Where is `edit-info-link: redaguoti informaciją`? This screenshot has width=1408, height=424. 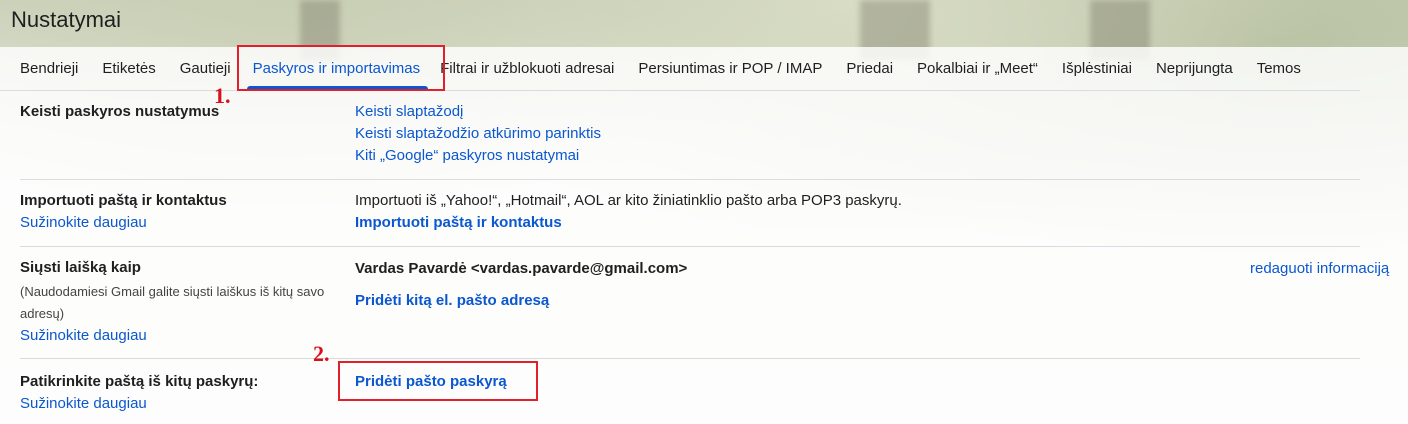
edit-info-link: redaguoti informaciją is located at coordinates (1319, 268).